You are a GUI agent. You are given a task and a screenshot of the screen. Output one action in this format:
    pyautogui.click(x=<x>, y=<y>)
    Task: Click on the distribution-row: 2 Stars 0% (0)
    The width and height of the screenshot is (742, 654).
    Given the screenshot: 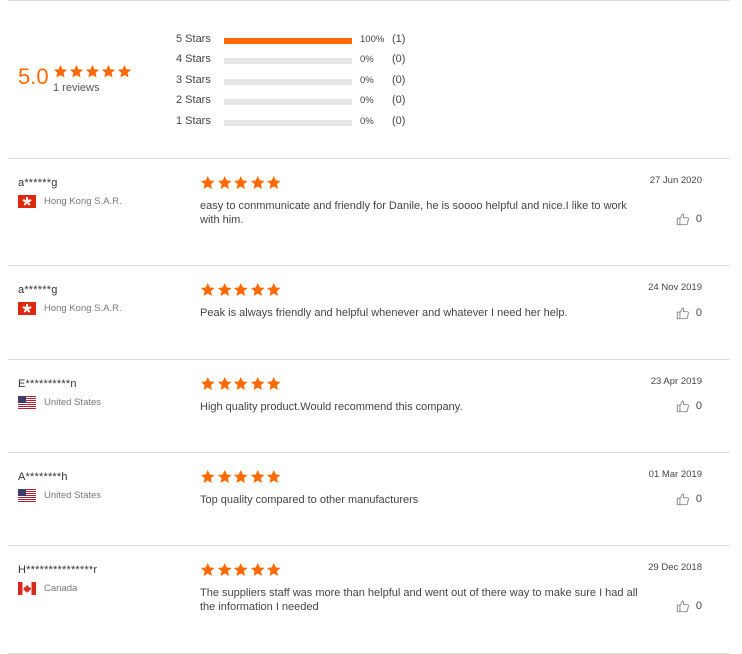 What is the action you would take?
    pyautogui.click(x=306, y=103)
    